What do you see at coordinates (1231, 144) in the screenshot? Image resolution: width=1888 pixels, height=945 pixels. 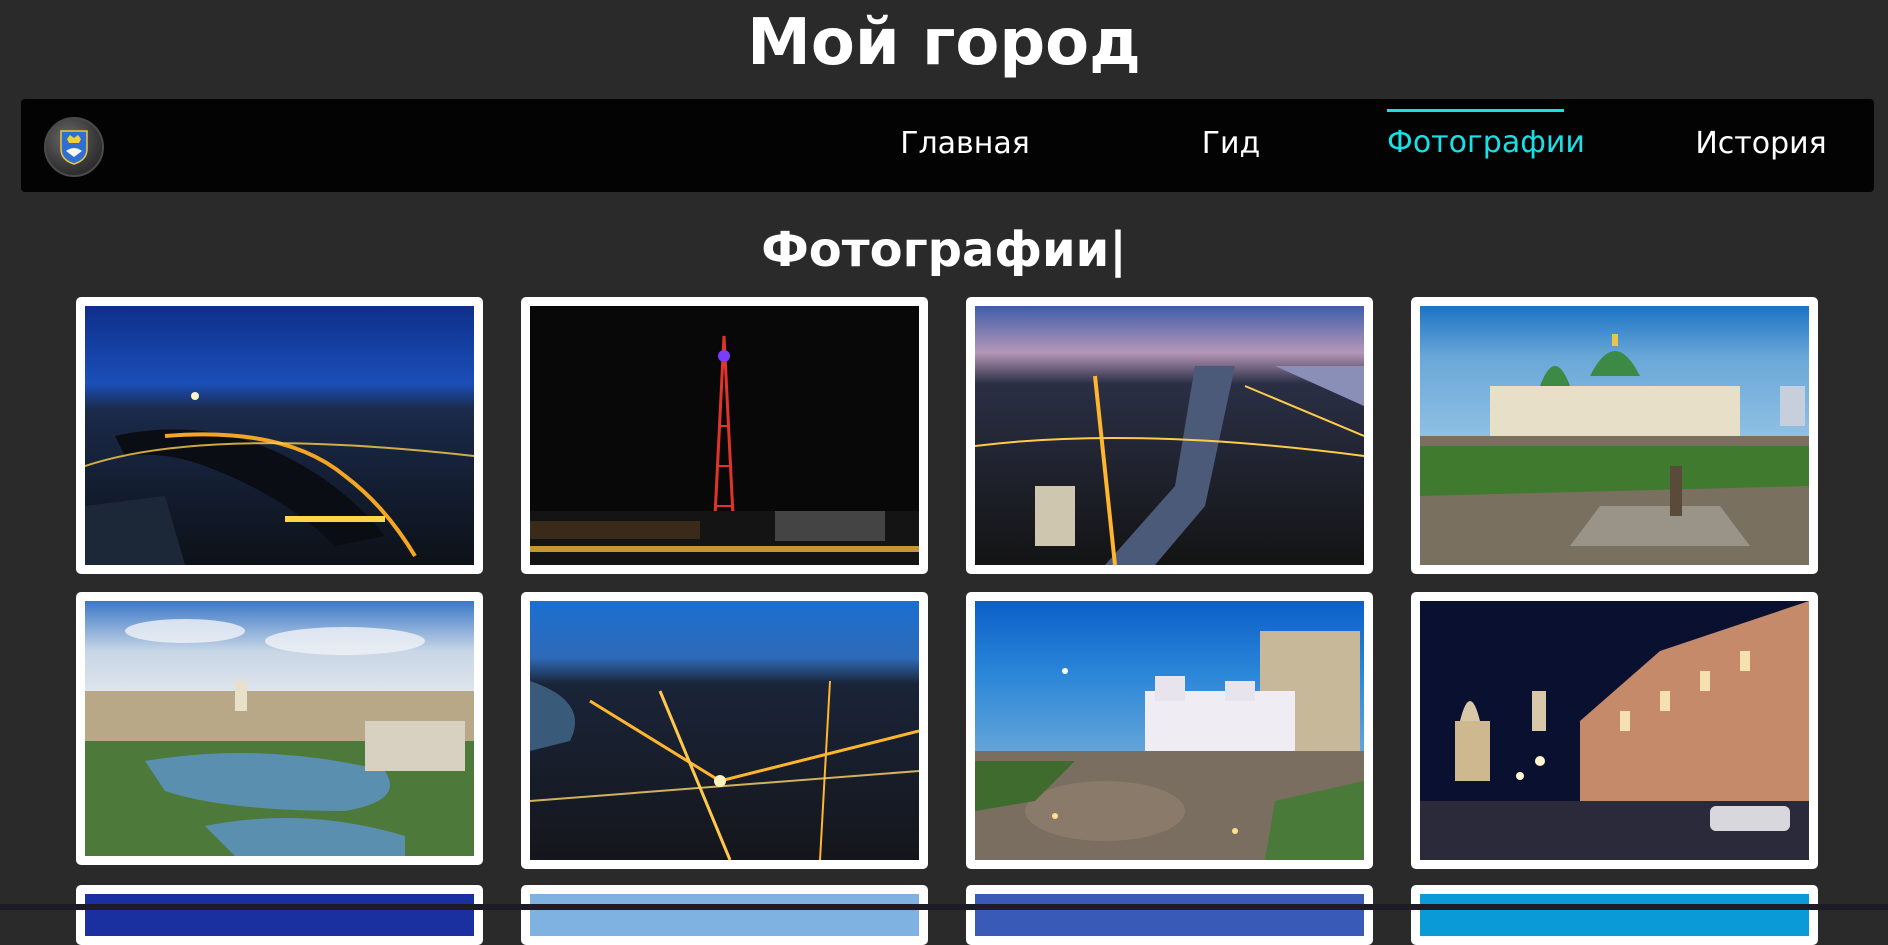 I see `nav-item-guide: Гид` at bounding box center [1231, 144].